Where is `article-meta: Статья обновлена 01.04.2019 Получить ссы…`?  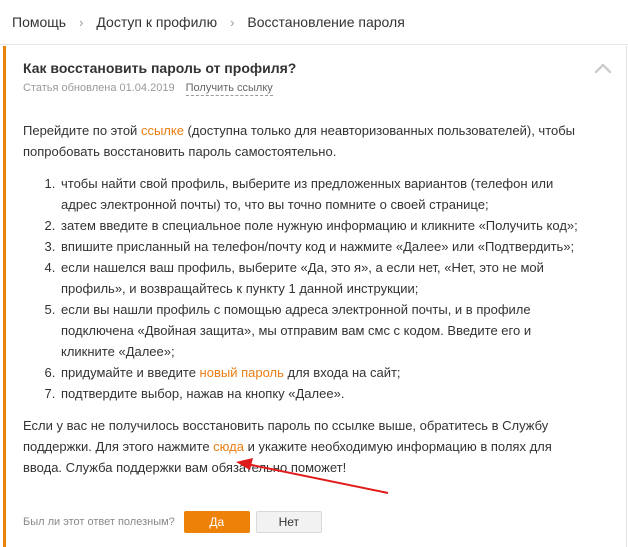
article-meta: Статья обновлена 01.04.2019 Получить ссы… is located at coordinates (148, 89).